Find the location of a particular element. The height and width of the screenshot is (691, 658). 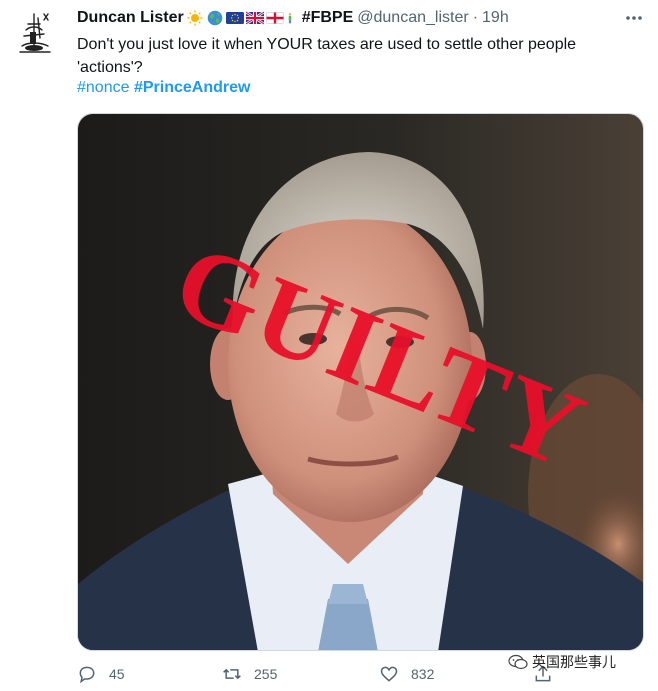

reply-button: 45 is located at coordinates (101, 674).